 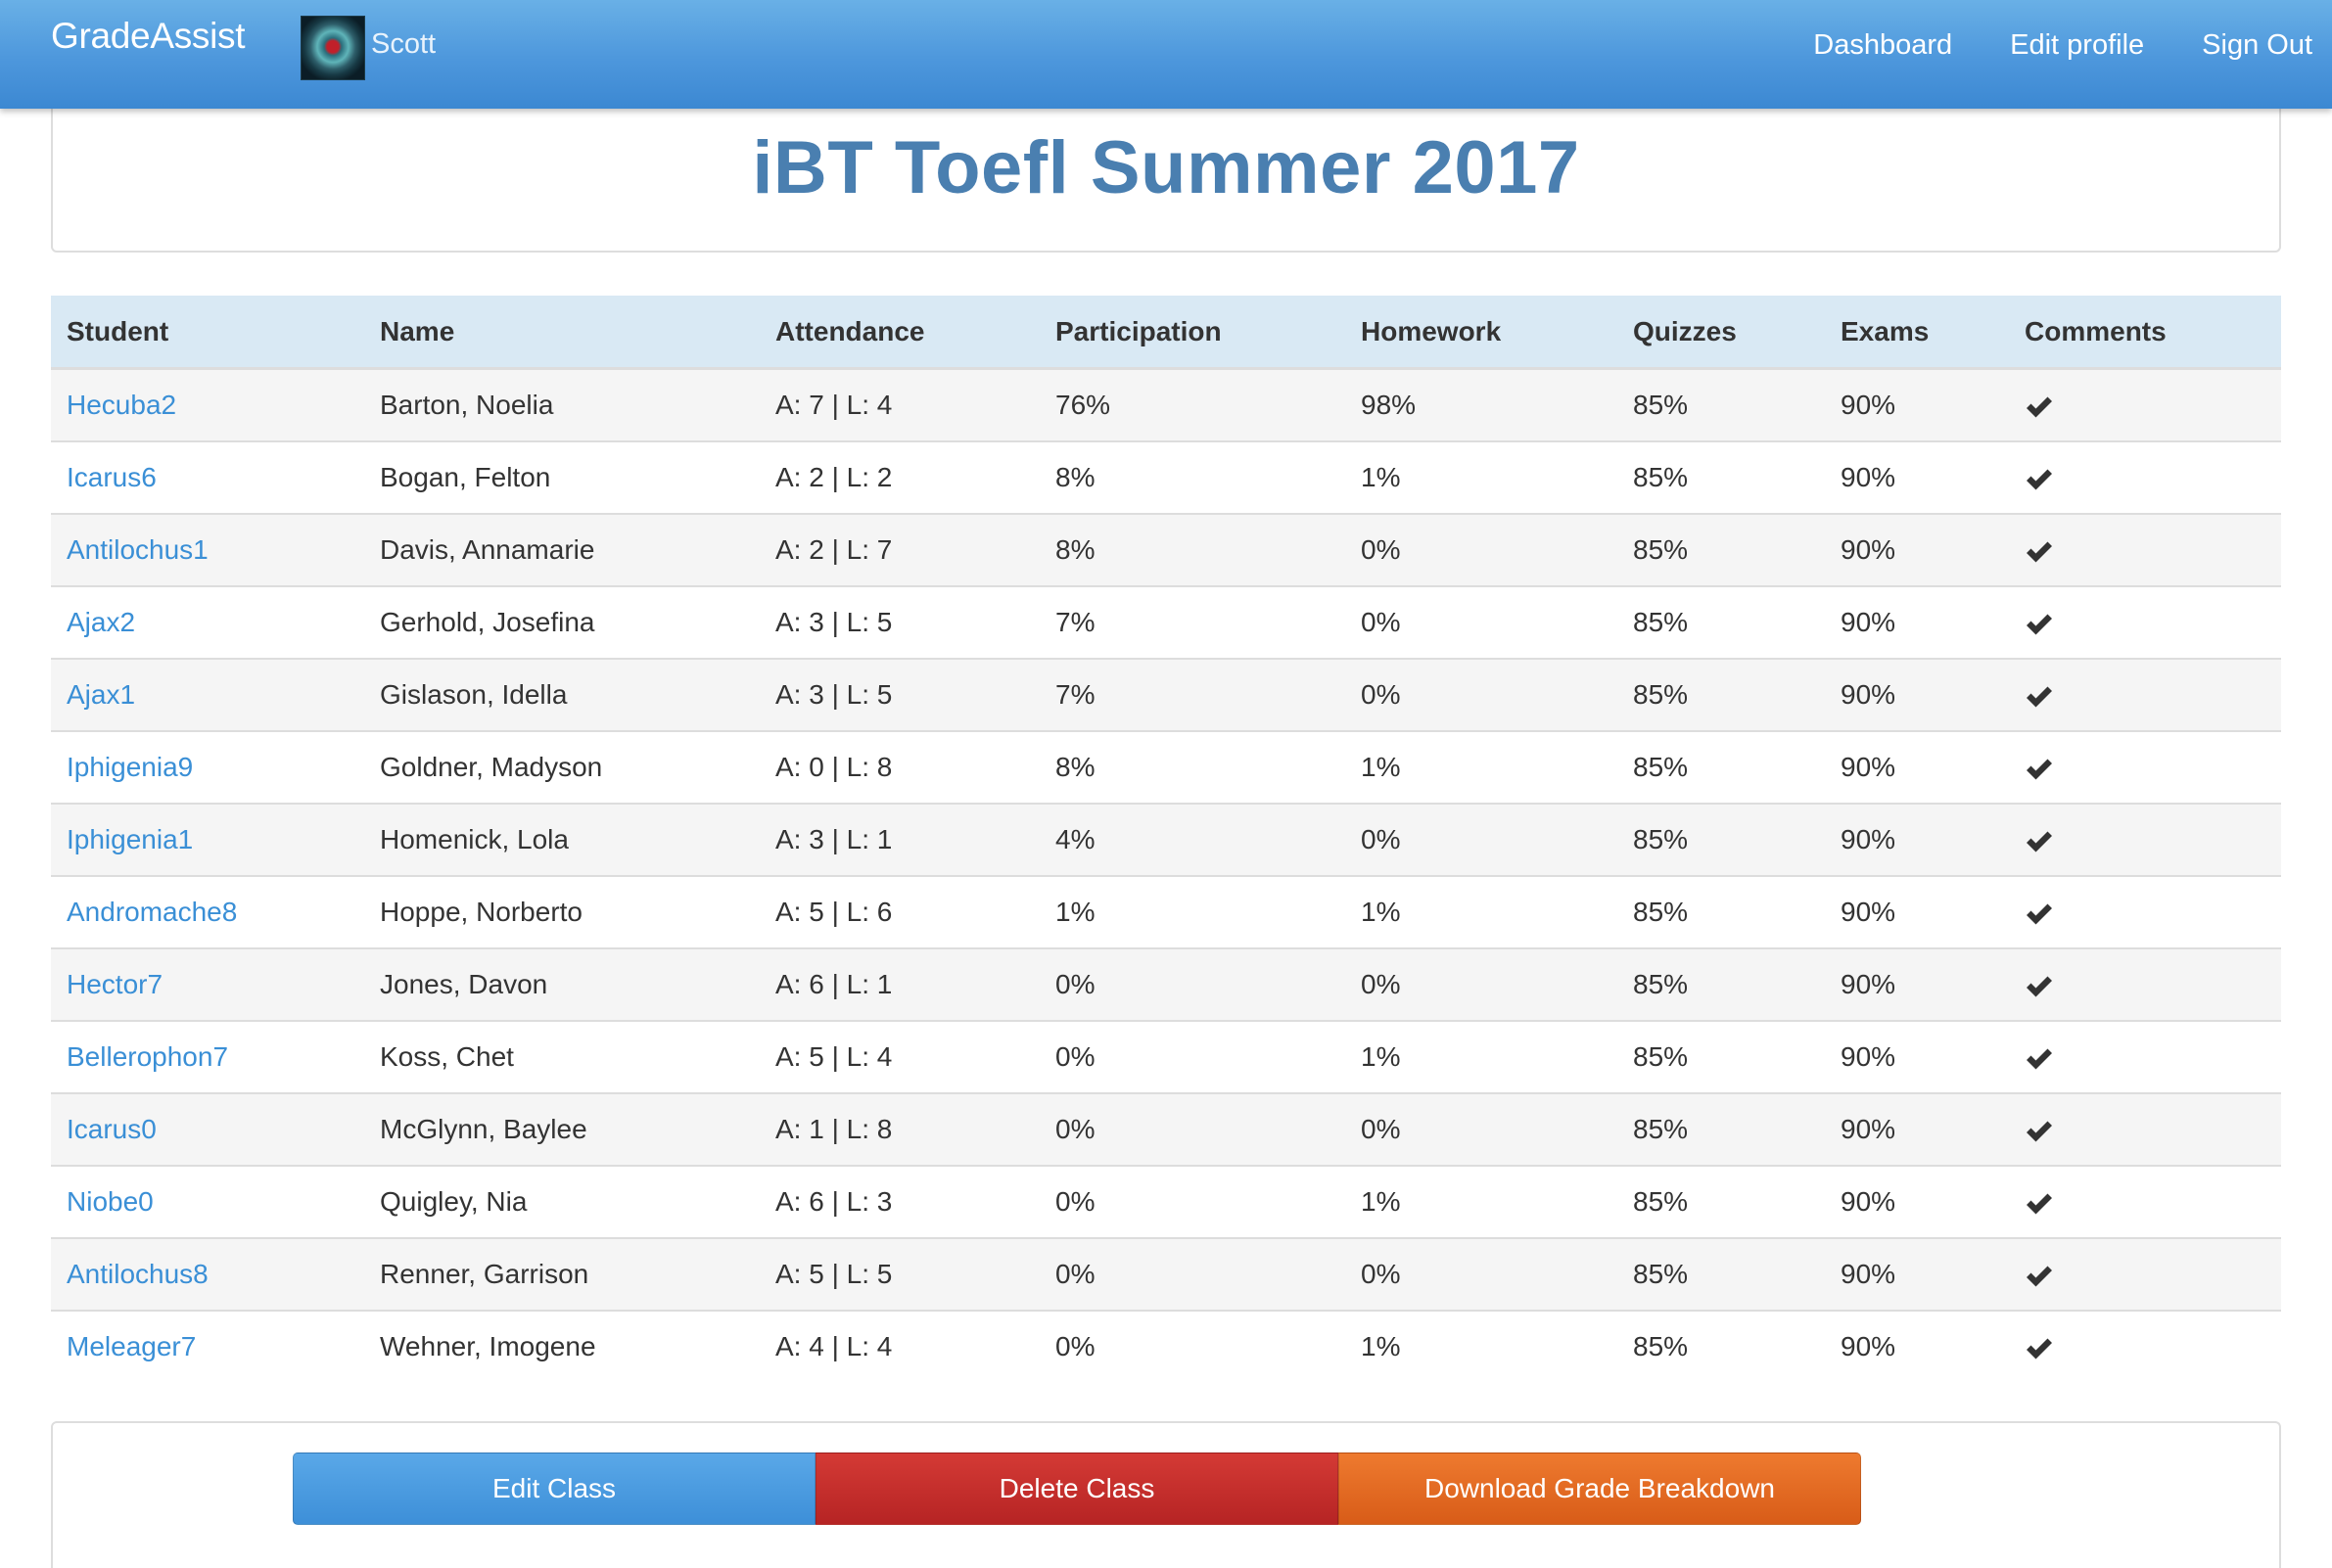 What do you see at coordinates (900, 912) in the screenshot?
I see `cell-attendance: A: 5 | L: 6` at bounding box center [900, 912].